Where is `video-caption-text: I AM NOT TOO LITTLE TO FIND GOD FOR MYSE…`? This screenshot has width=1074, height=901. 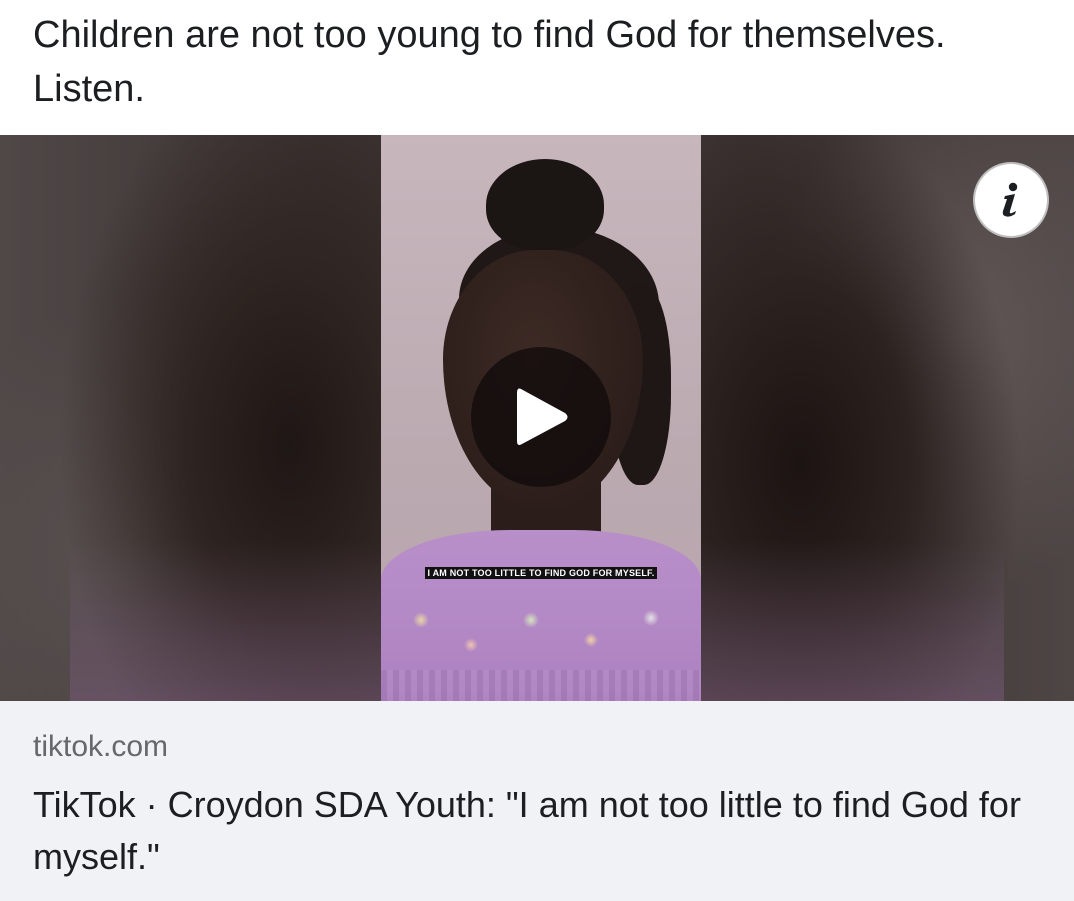 video-caption-text: I AM NOT TOO LITTLE TO FIND GOD FOR MYSE… is located at coordinates (541, 573).